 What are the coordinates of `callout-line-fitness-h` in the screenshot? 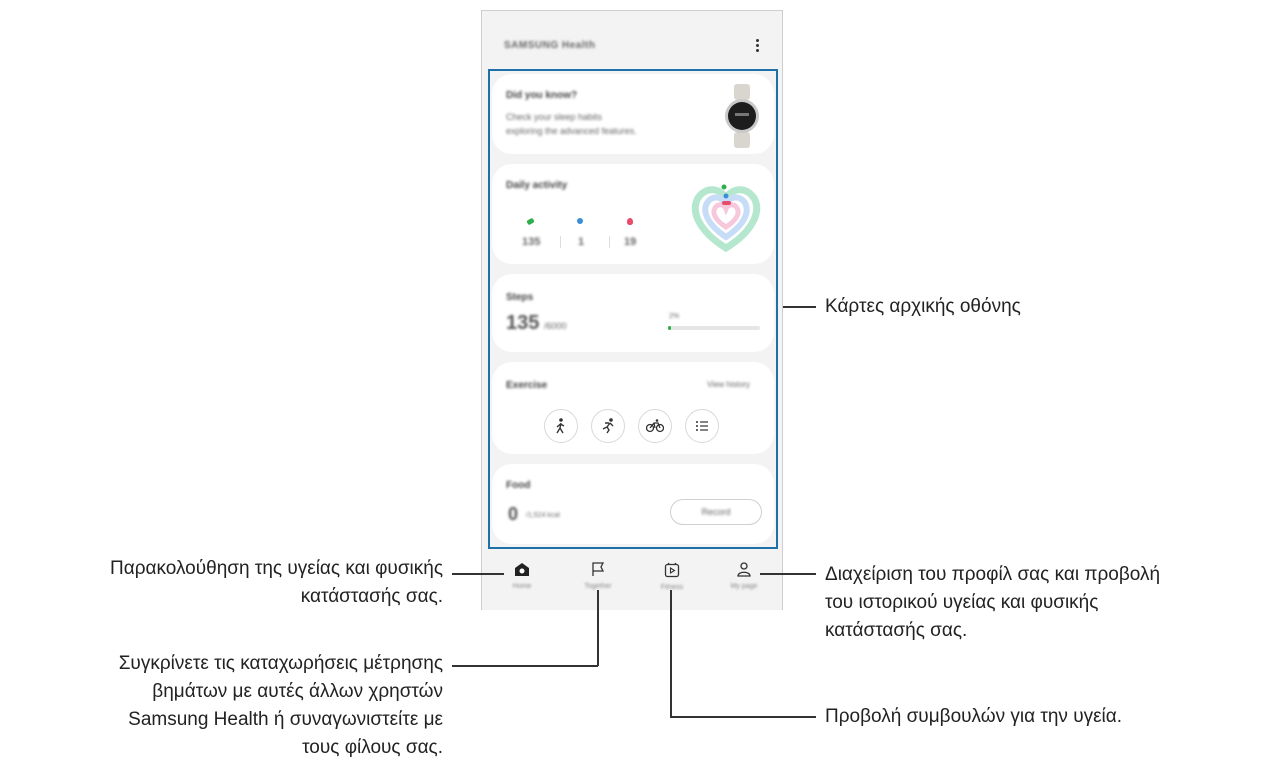 It's located at (743, 717).